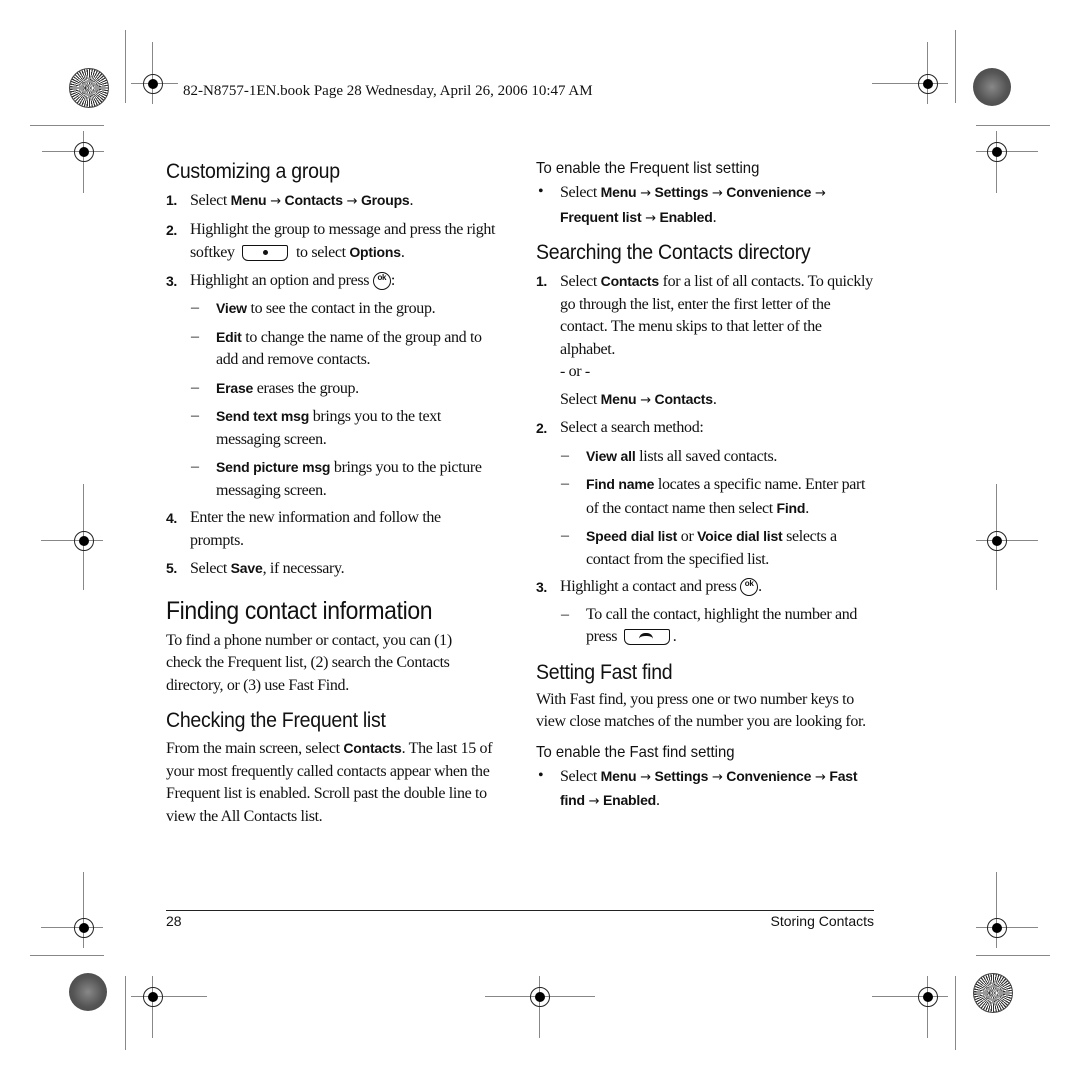 Image resolution: width=1080 pixels, height=1080 pixels. I want to click on step-3: 3. Highlight a contact and press ok., so click(706, 587).